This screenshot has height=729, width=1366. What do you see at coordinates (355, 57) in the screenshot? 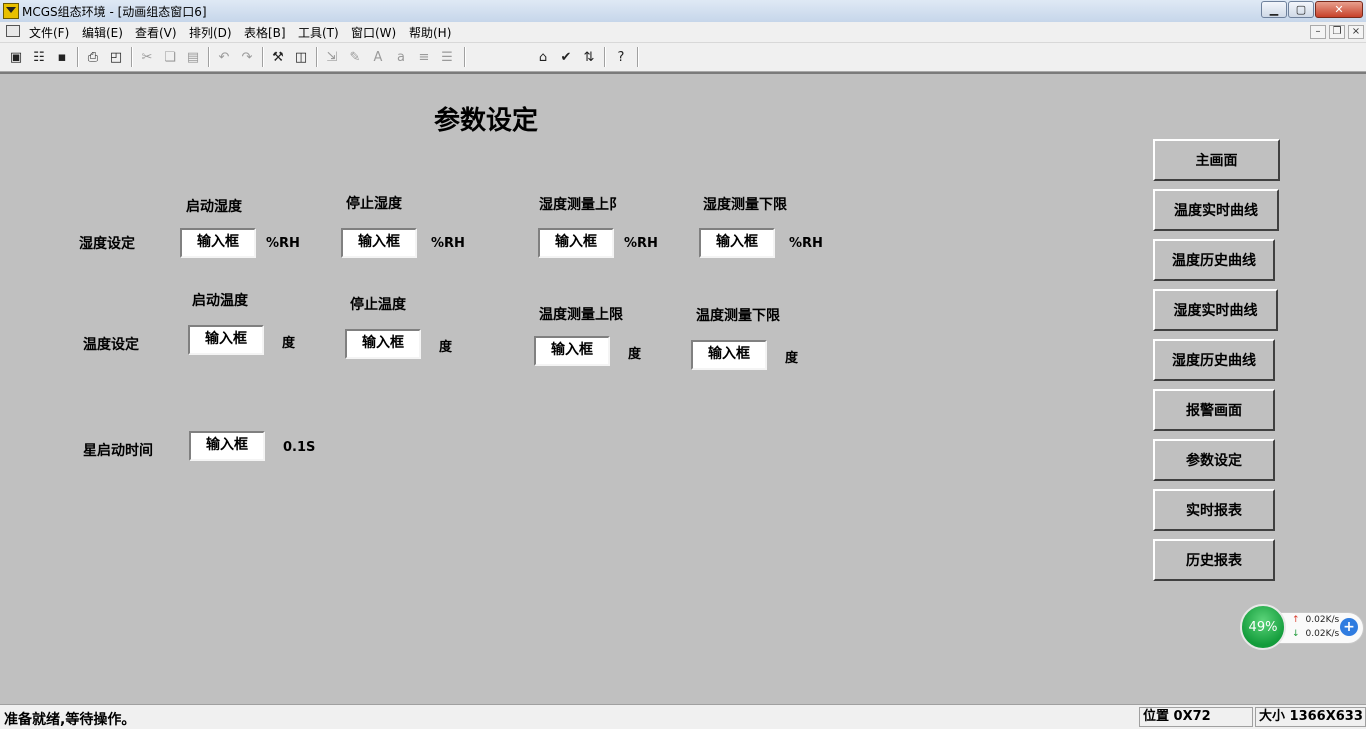
I see `edit-icon: ✎` at bounding box center [355, 57].